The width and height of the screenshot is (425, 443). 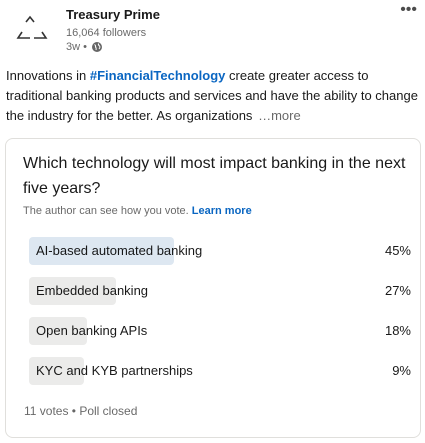 What do you see at coordinates (222, 371) in the screenshot?
I see `poll-option: KYC and KYB partnerships 9%` at bounding box center [222, 371].